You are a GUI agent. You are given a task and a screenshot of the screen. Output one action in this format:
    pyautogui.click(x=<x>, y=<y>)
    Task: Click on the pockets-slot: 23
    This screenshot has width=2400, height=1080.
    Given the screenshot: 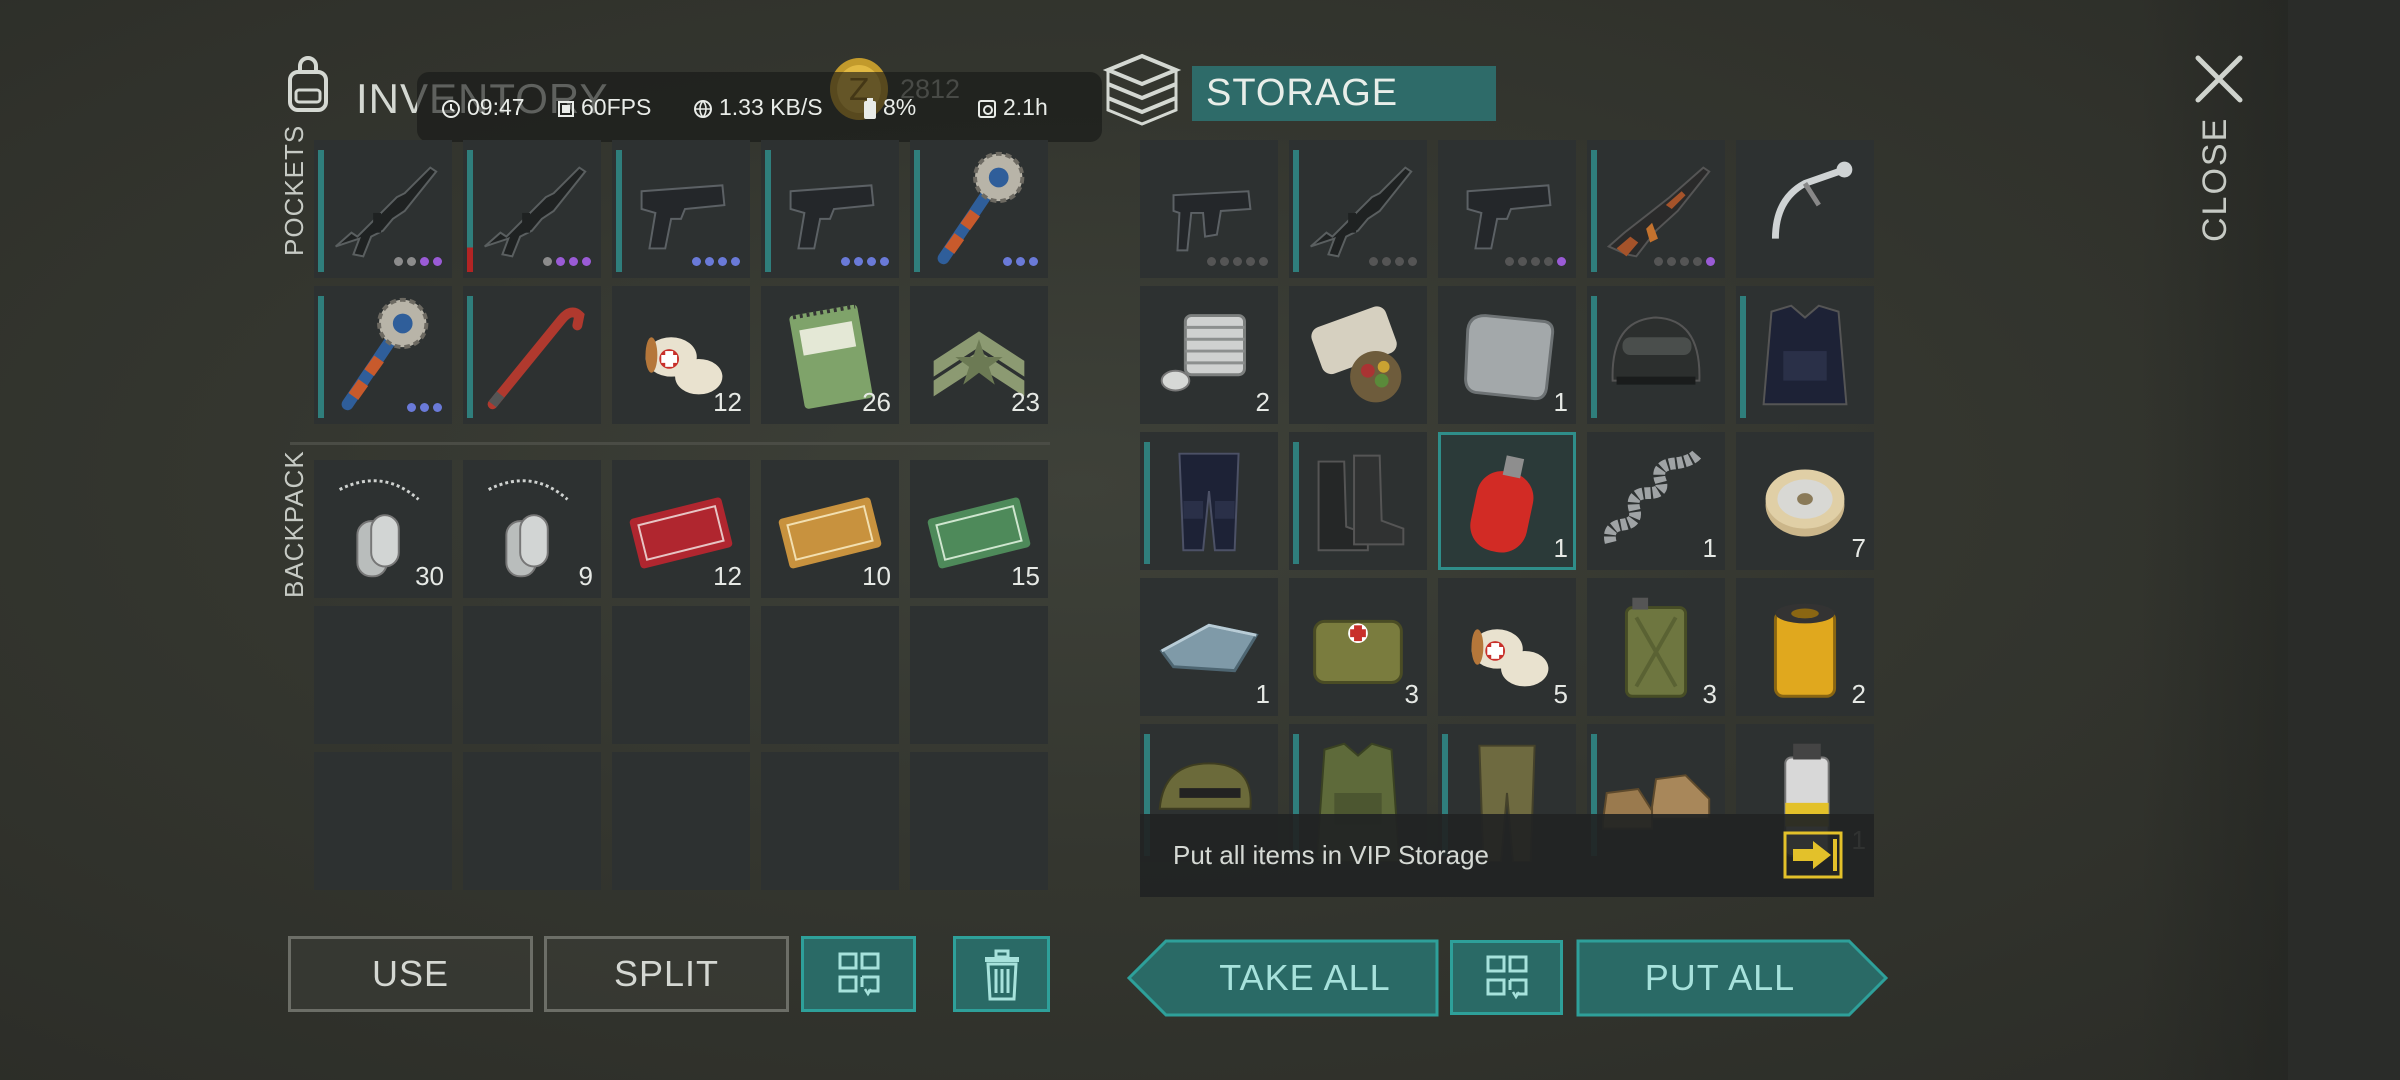 What is the action you would take?
    pyautogui.click(x=979, y=355)
    